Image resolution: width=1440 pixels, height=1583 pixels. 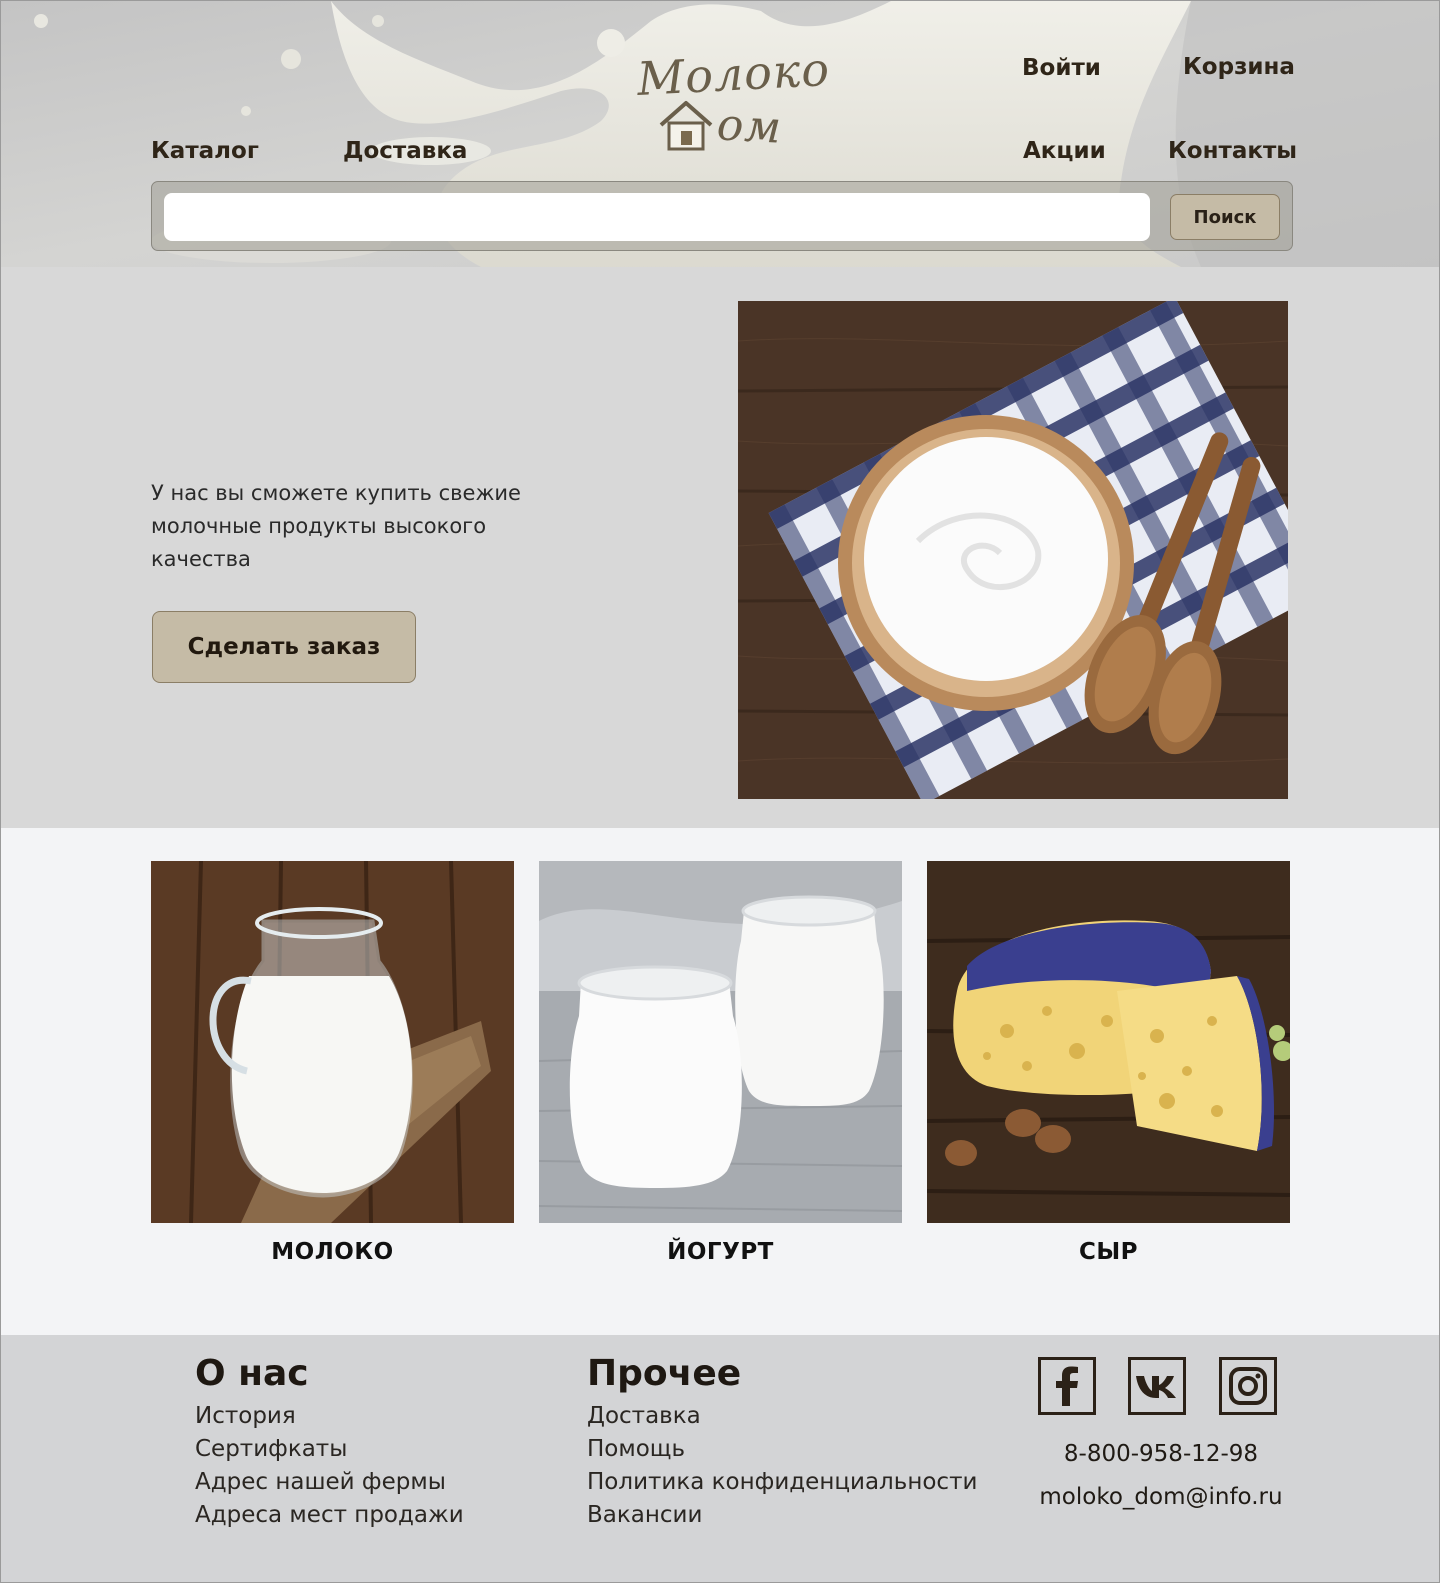 What do you see at coordinates (1232, 151) in the screenshot?
I see `nav-contacts: Контакты` at bounding box center [1232, 151].